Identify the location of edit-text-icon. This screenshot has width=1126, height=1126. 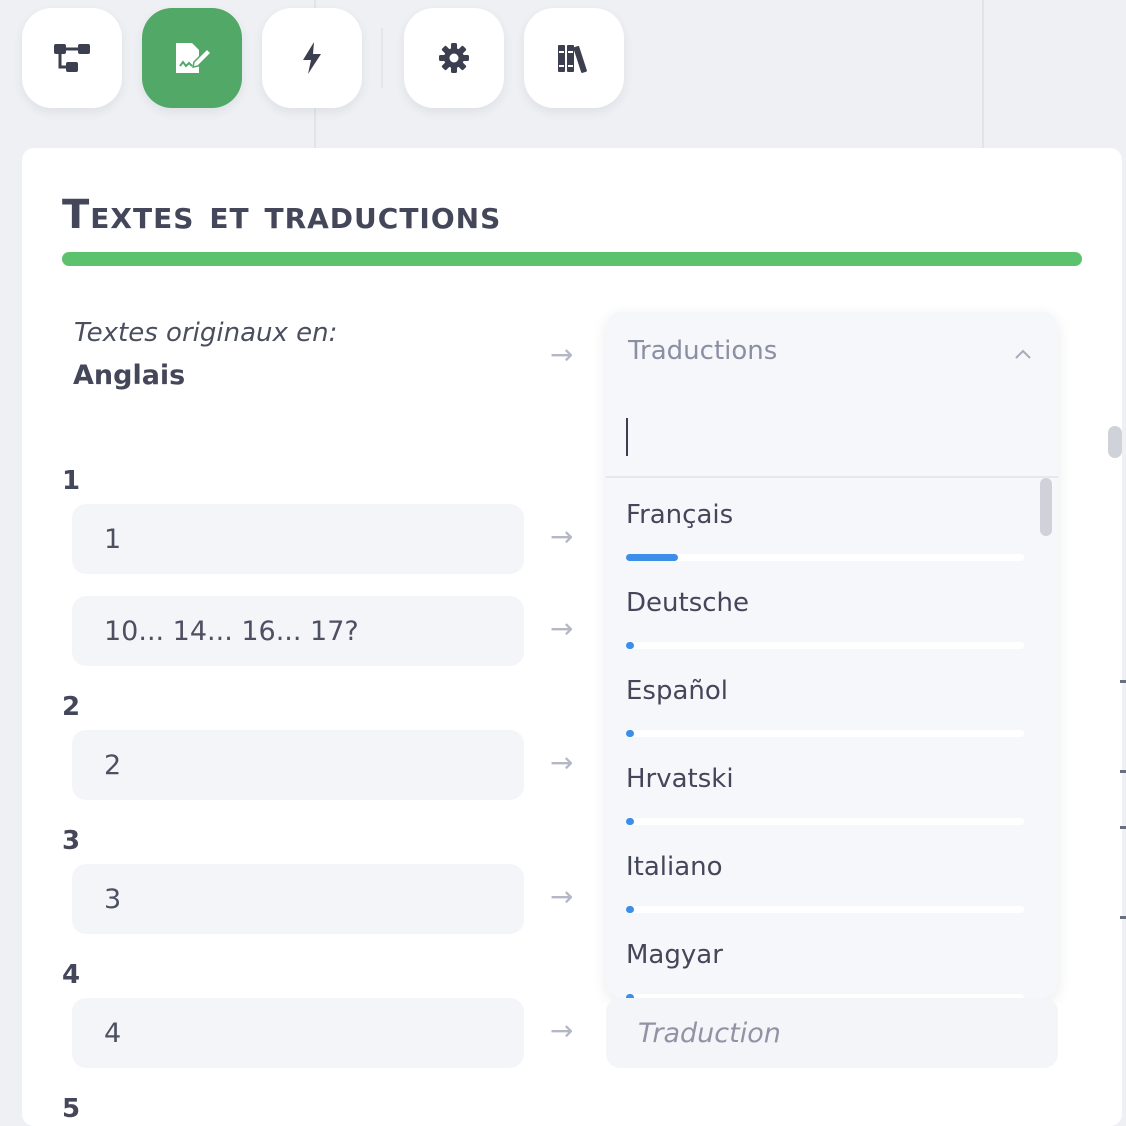
(194, 58).